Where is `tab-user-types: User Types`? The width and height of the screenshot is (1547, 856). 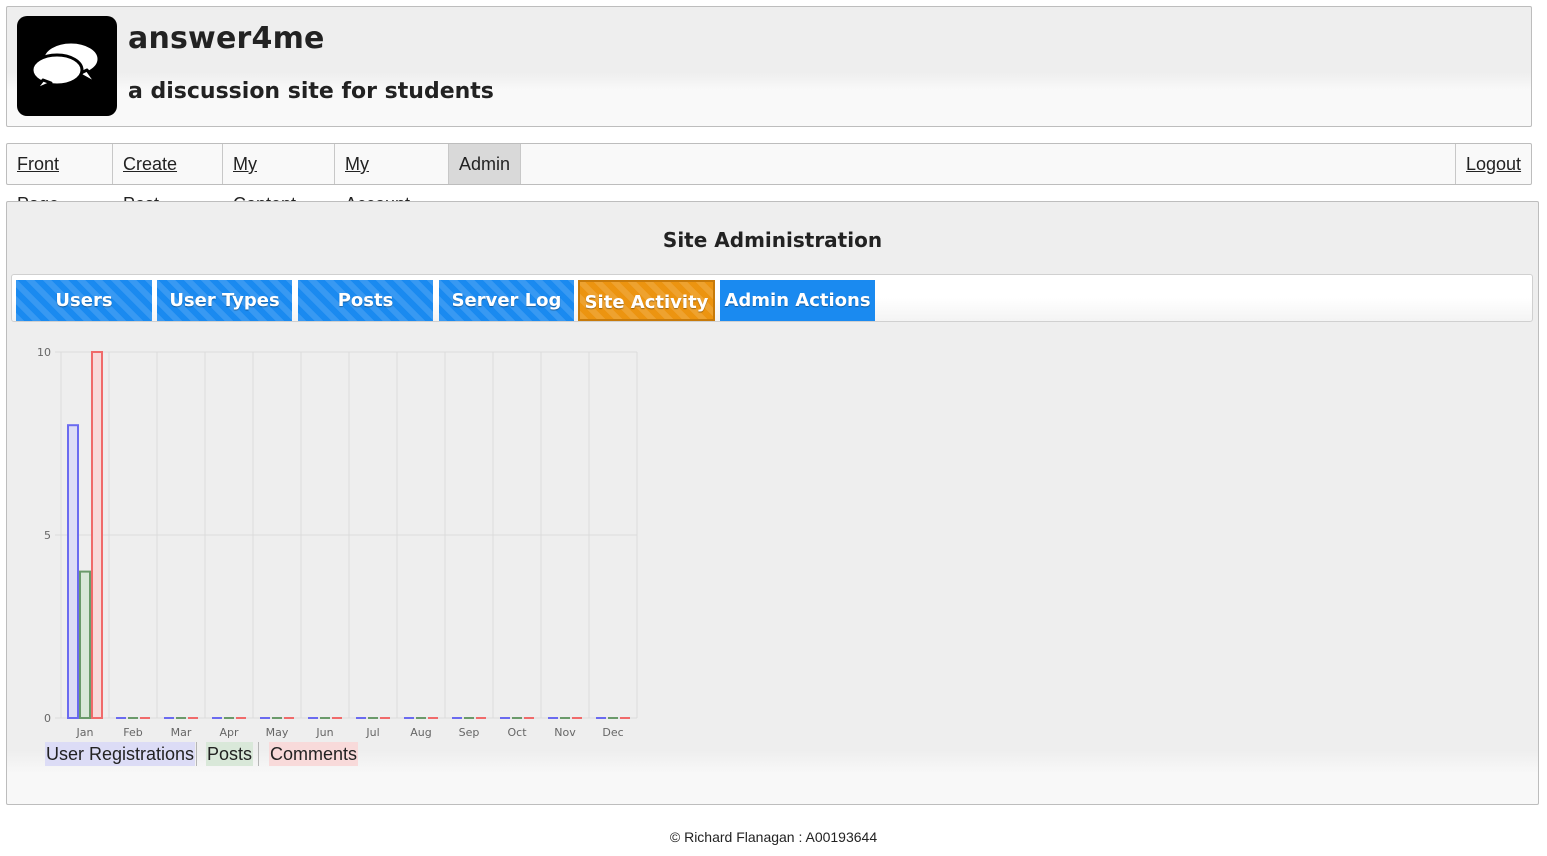
tab-user-types: User Types is located at coordinates (224, 300).